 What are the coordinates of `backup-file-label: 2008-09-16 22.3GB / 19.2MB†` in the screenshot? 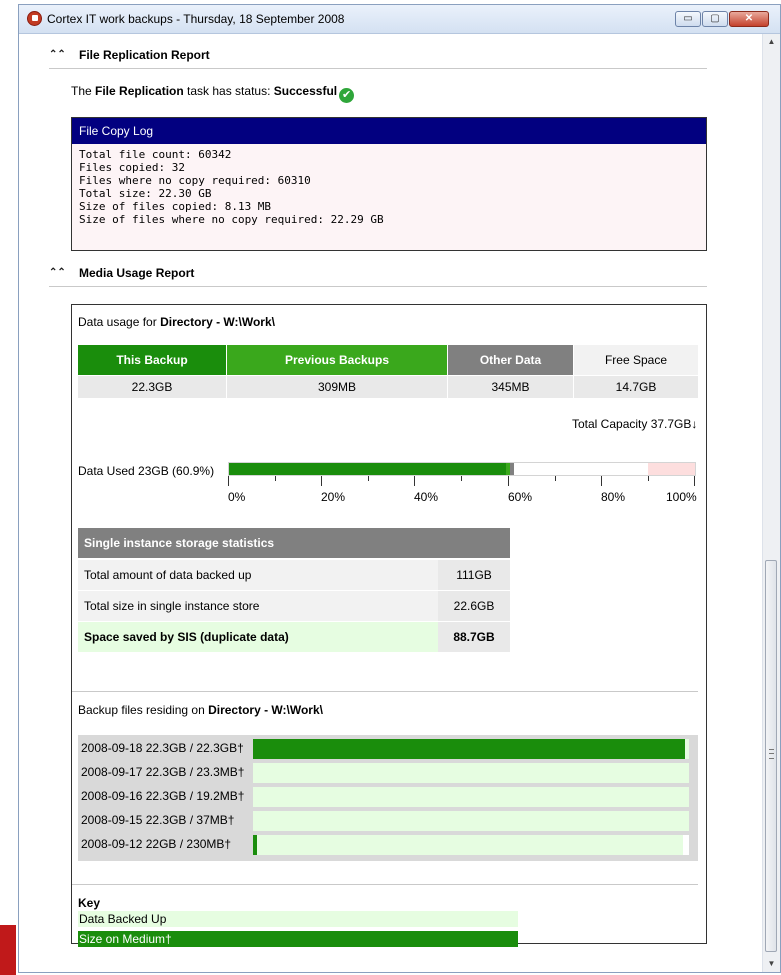 It's located at (163, 796).